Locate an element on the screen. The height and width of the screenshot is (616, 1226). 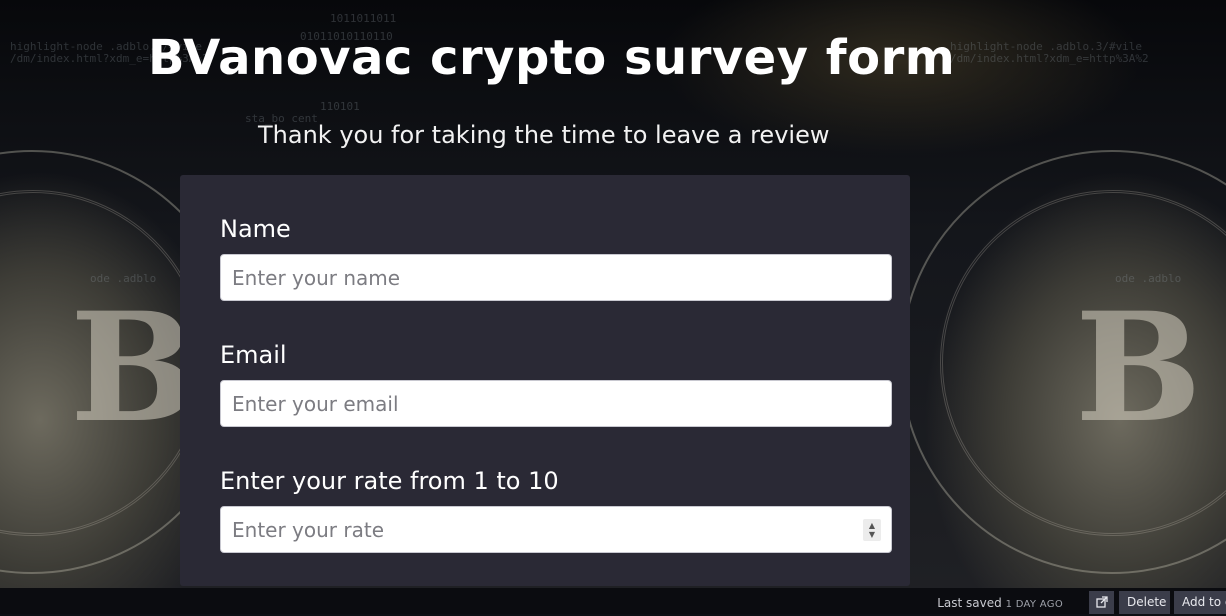
rate-input is located at coordinates (556, 529).